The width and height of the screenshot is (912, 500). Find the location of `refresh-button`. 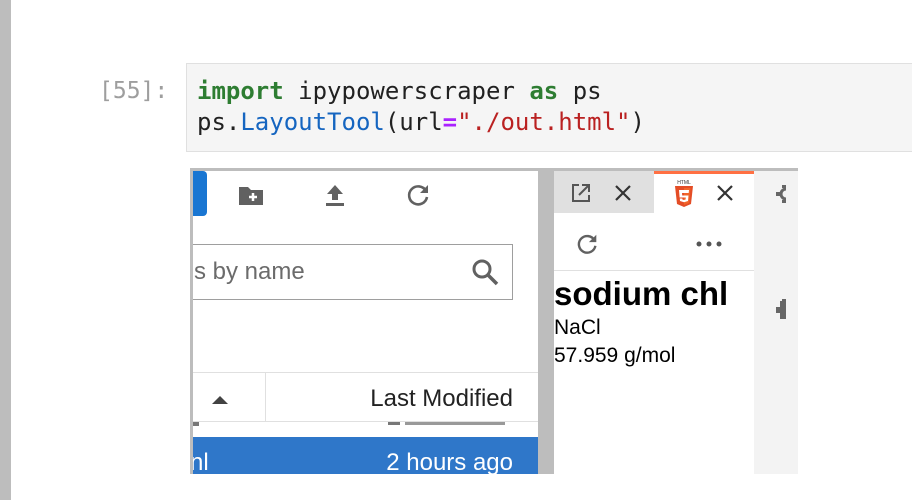

refresh-button is located at coordinates (419, 197).